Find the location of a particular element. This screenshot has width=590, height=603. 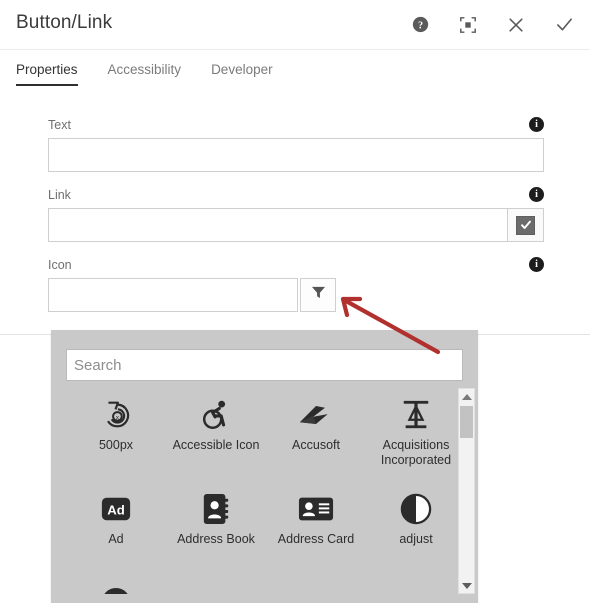

icon-cell-address-card: Address Card is located at coordinates (316, 527).